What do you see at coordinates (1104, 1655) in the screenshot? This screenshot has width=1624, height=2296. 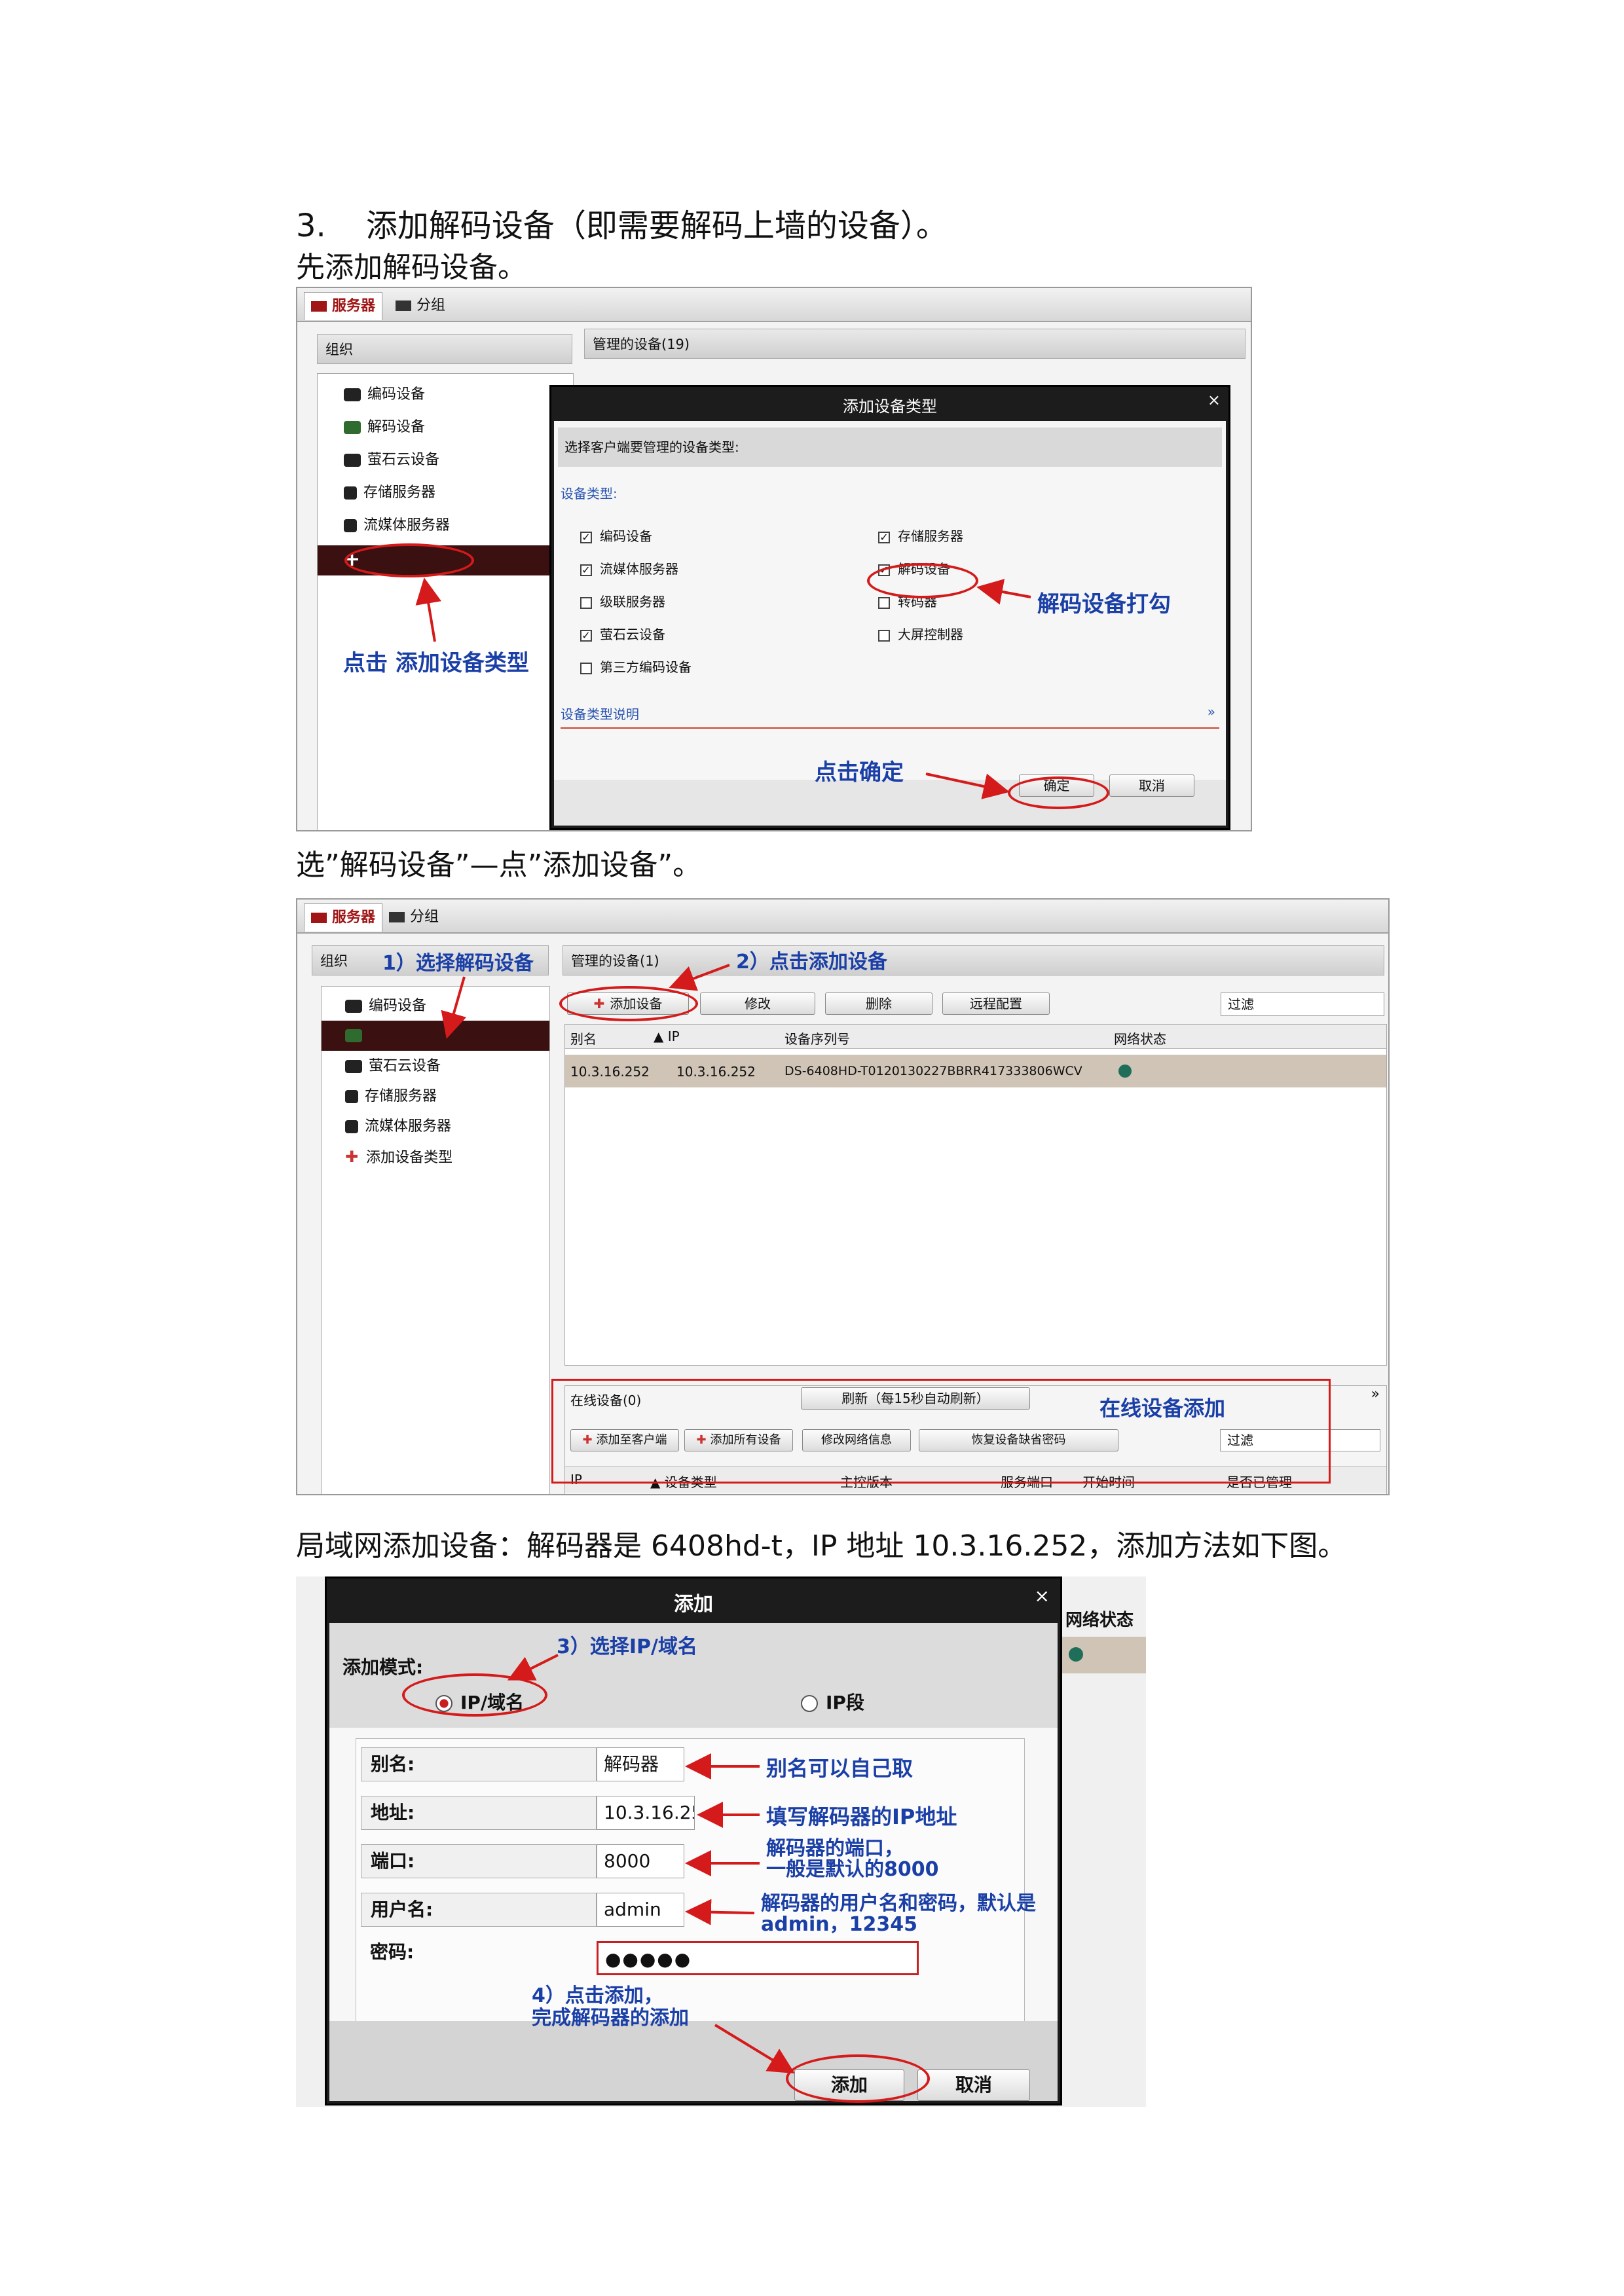 I see `background-row` at bounding box center [1104, 1655].